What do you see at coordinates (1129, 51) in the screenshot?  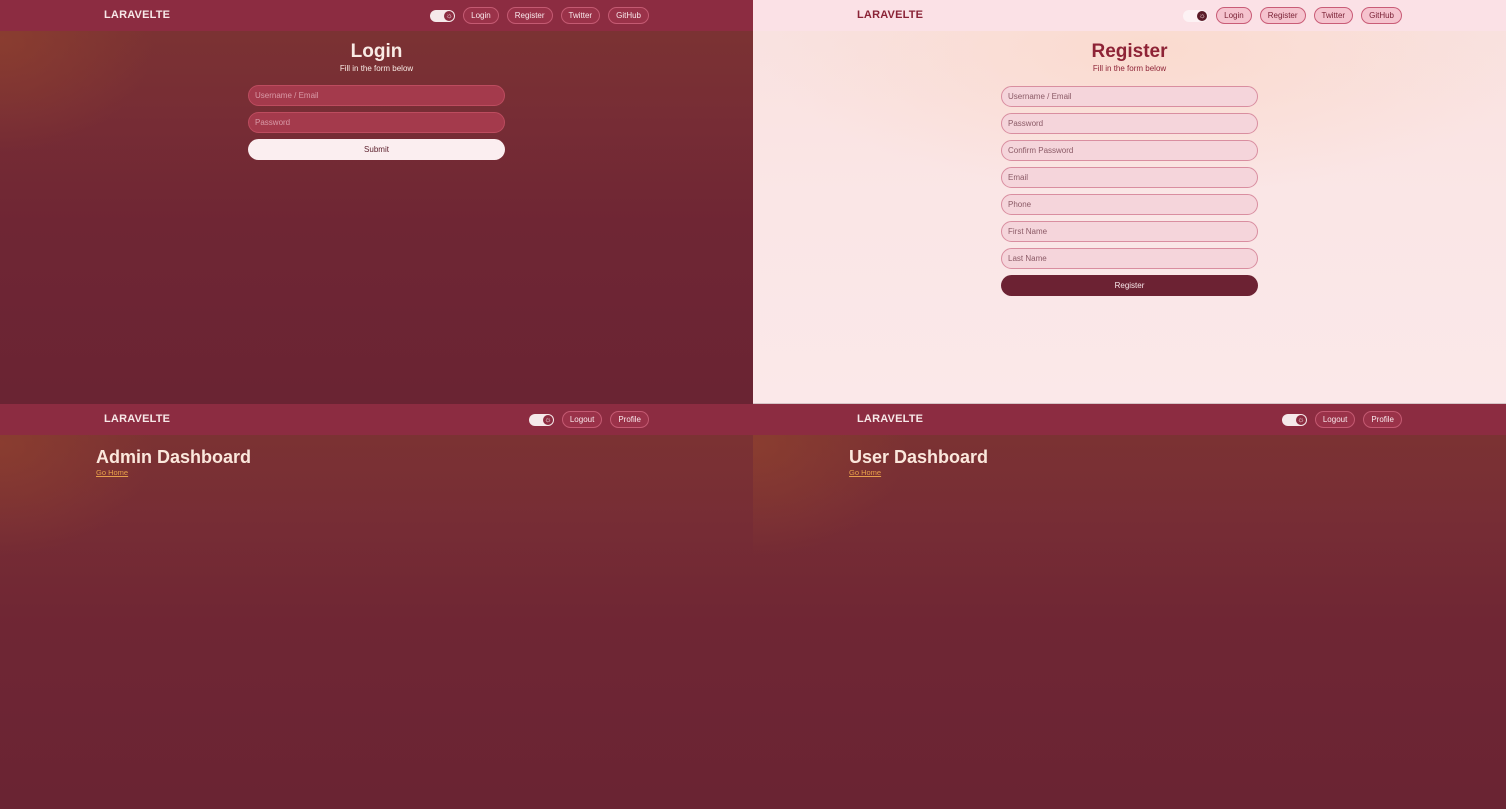 I see `page-title: Register` at bounding box center [1129, 51].